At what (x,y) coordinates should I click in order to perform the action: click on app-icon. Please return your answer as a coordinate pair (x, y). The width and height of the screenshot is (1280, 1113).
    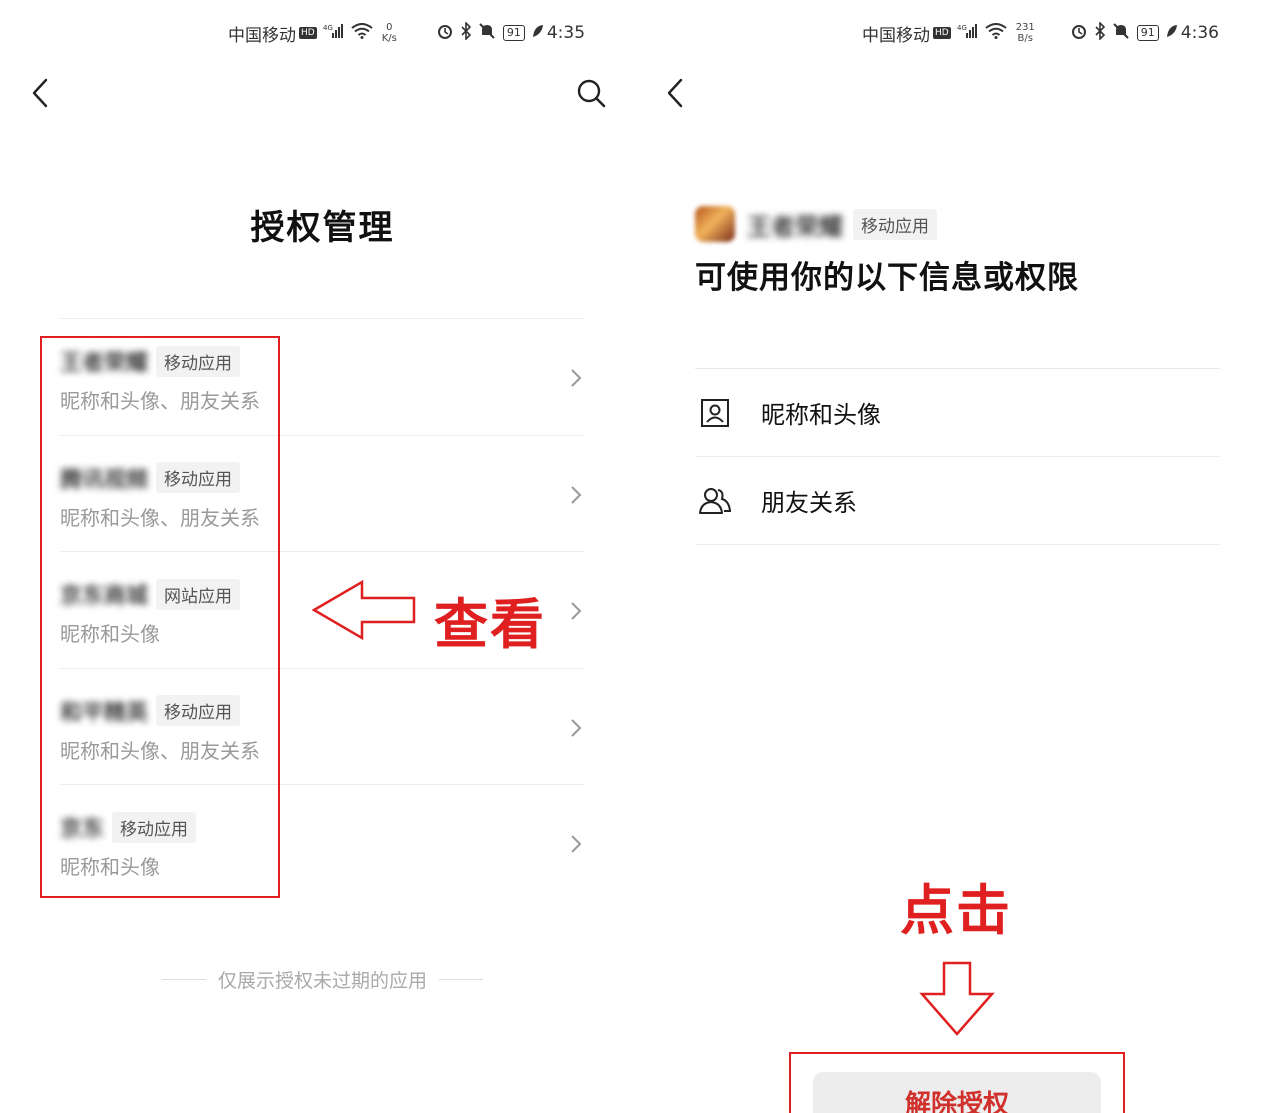
    Looking at the image, I should click on (715, 224).